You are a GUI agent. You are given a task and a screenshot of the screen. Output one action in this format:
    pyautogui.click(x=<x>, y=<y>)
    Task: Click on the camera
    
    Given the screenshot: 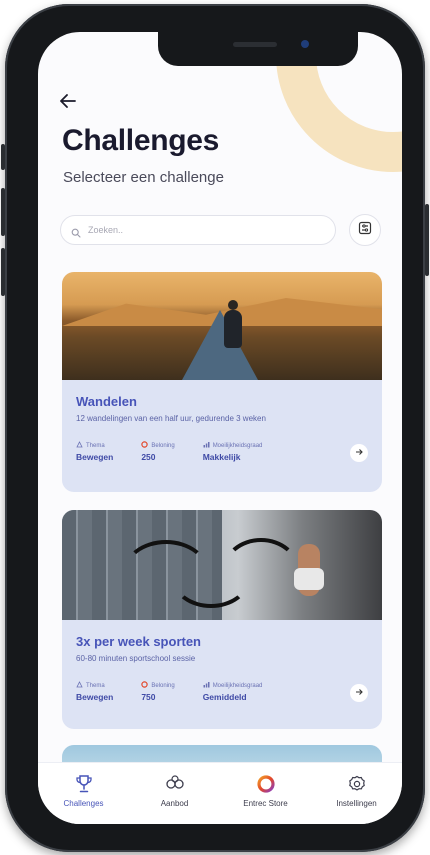 What is the action you would take?
    pyautogui.click(x=305, y=44)
    